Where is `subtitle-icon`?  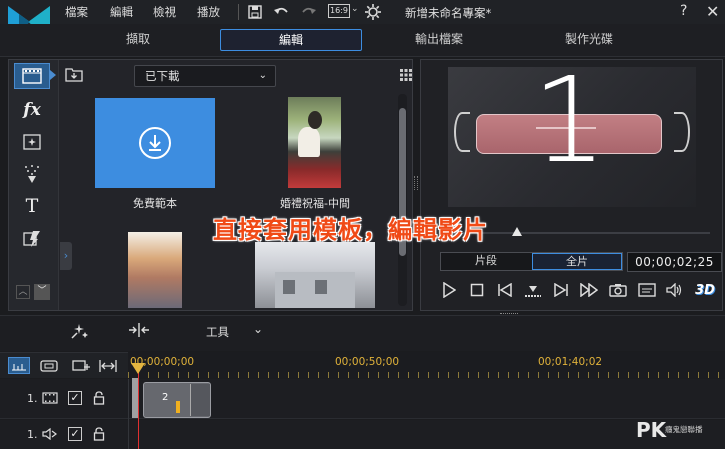 subtitle-icon is located at coordinates (647, 290).